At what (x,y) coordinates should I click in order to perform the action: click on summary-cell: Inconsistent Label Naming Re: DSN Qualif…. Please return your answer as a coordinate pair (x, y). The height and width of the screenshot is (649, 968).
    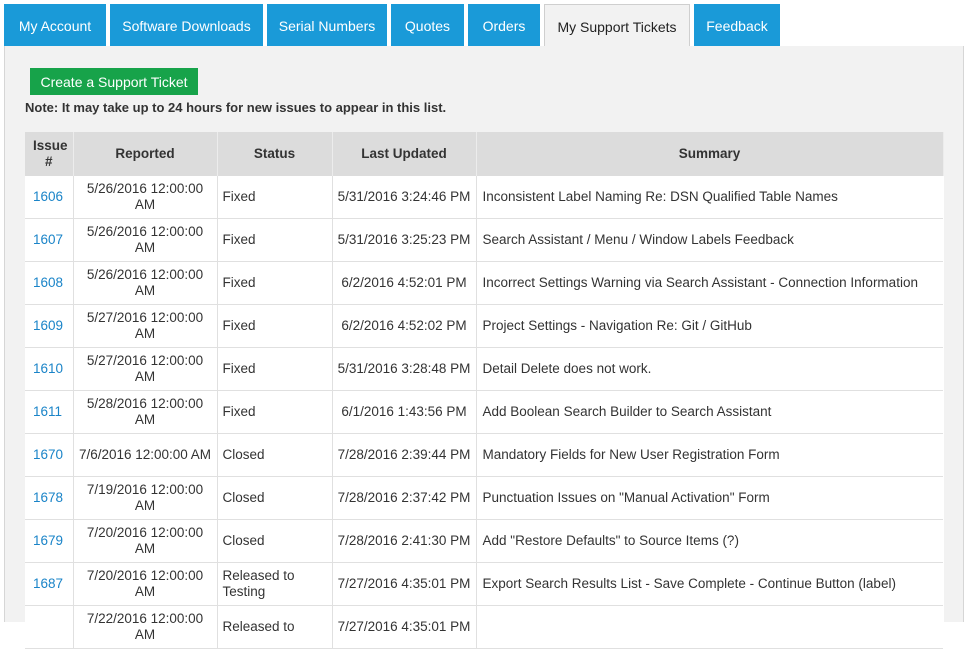
    Looking at the image, I should click on (709, 197).